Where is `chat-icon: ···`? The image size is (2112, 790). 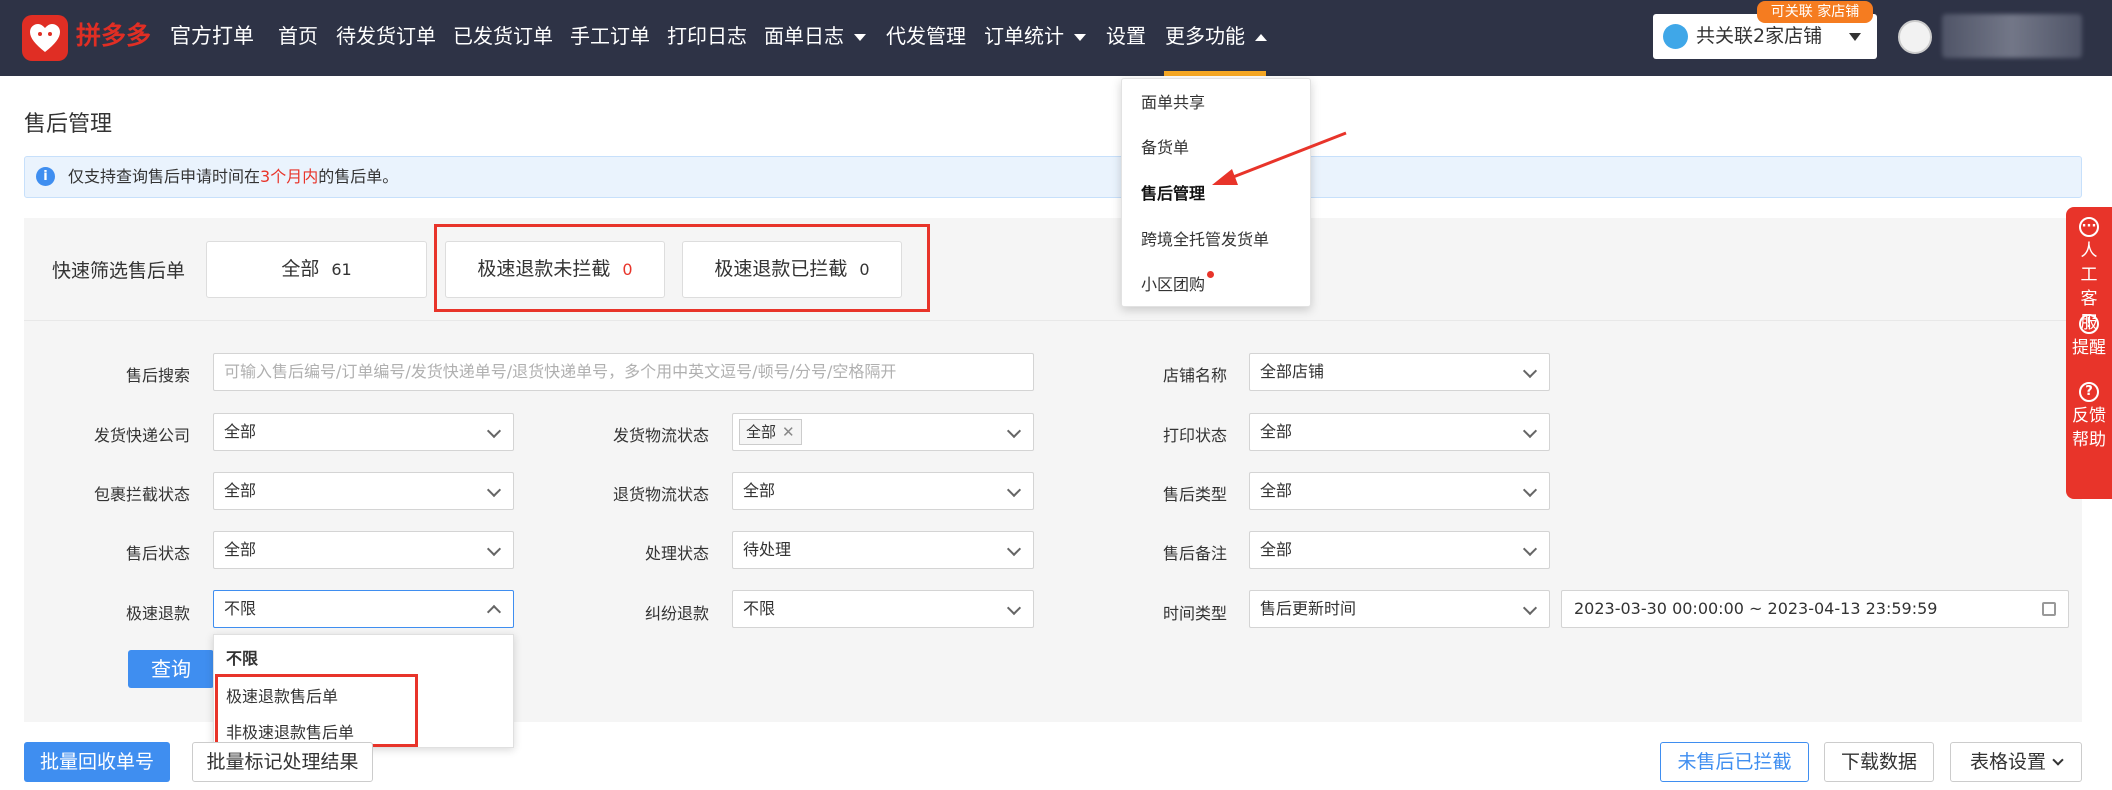
chat-icon: ··· is located at coordinates (2089, 227).